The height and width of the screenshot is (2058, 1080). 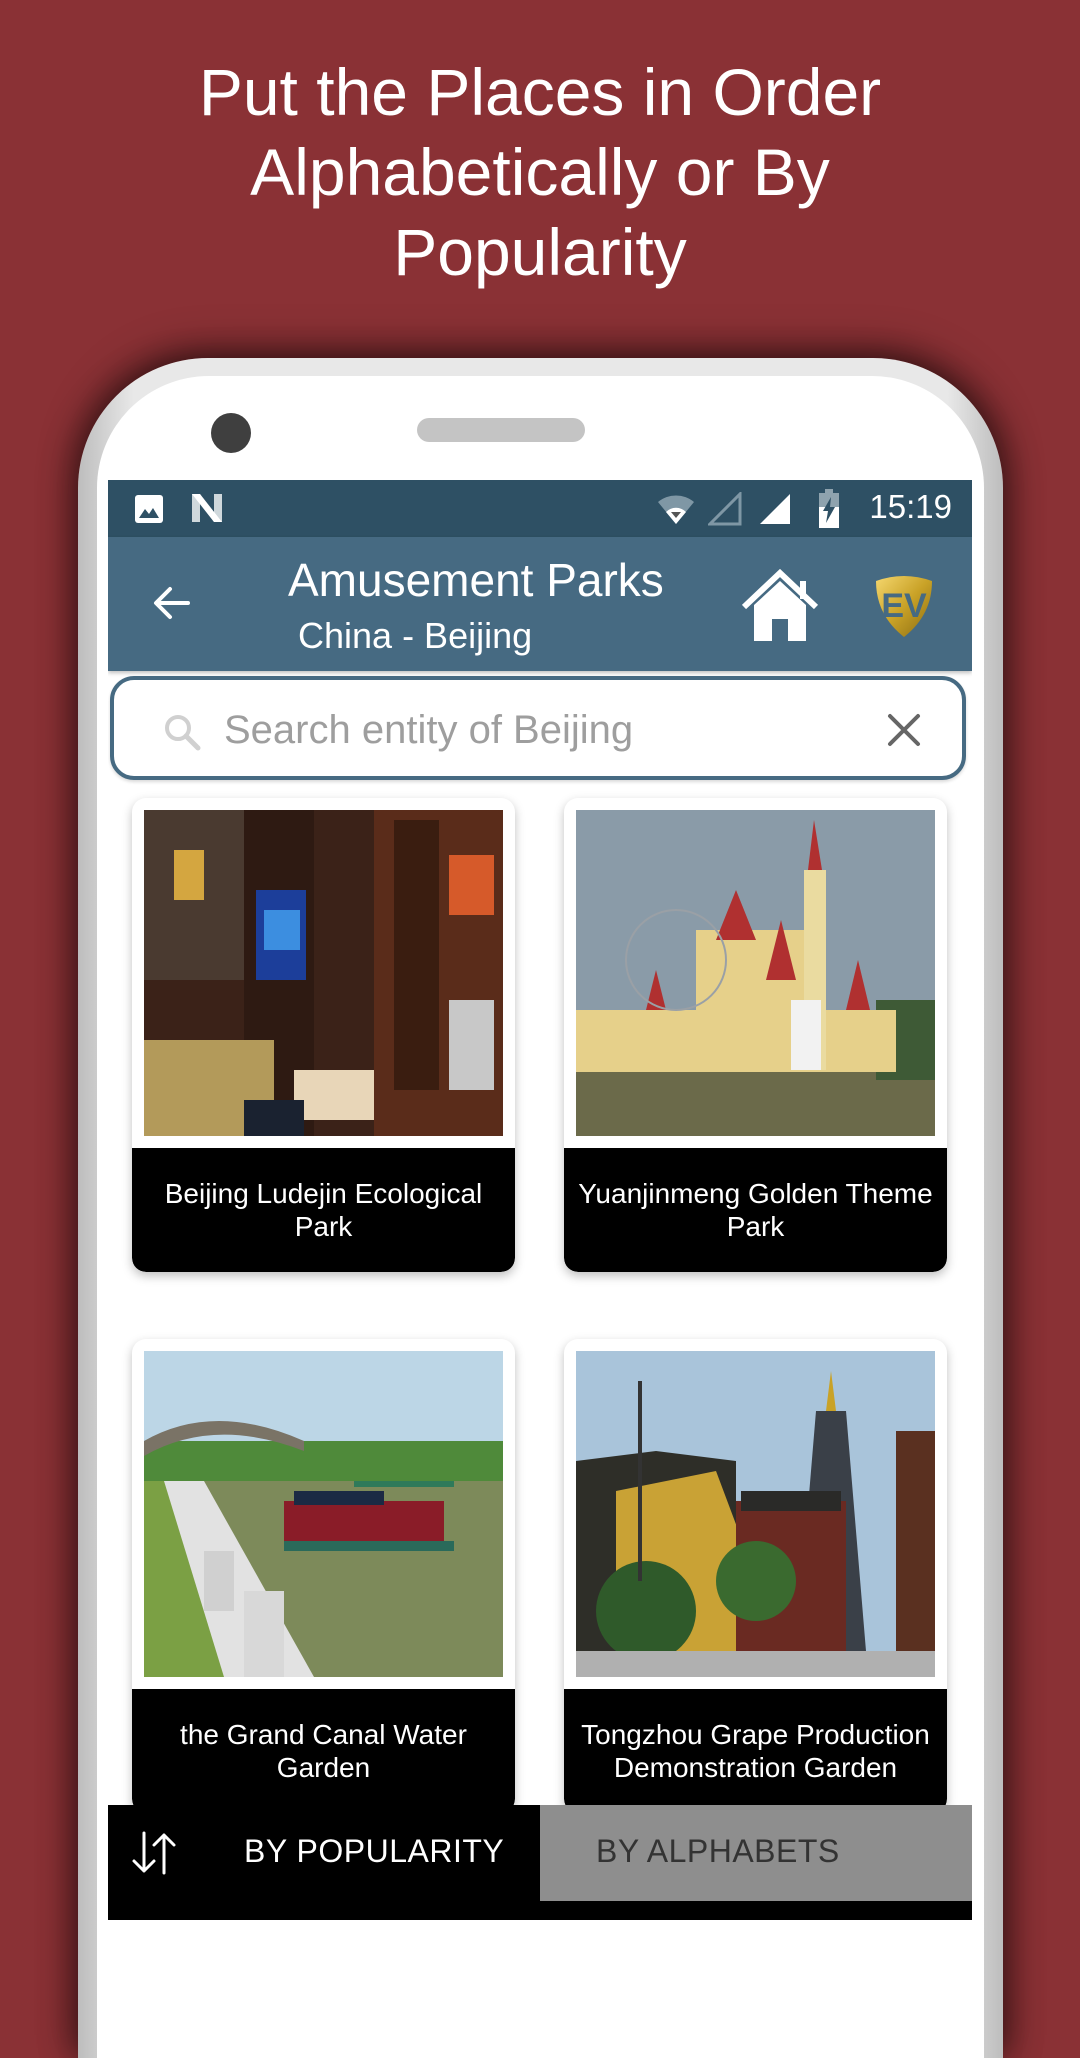 I want to click on page-subtitle: China - Beijing, so click(x=415, y=635).